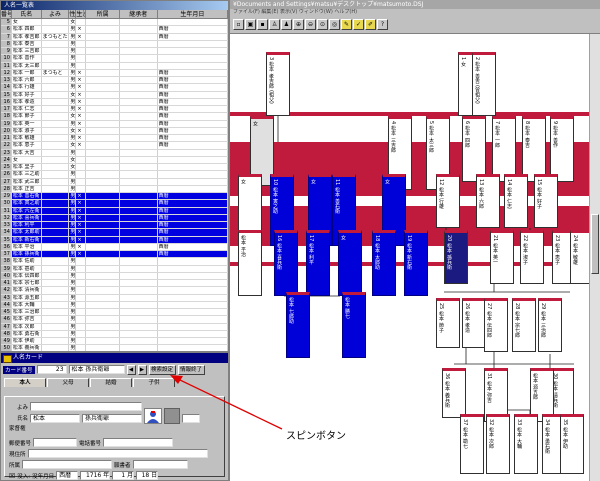  What do you see at coordinates (114, 175) in the screenshot?
I see `table-row: 26 松本 三之助 男` at bounding box center [114, 175].